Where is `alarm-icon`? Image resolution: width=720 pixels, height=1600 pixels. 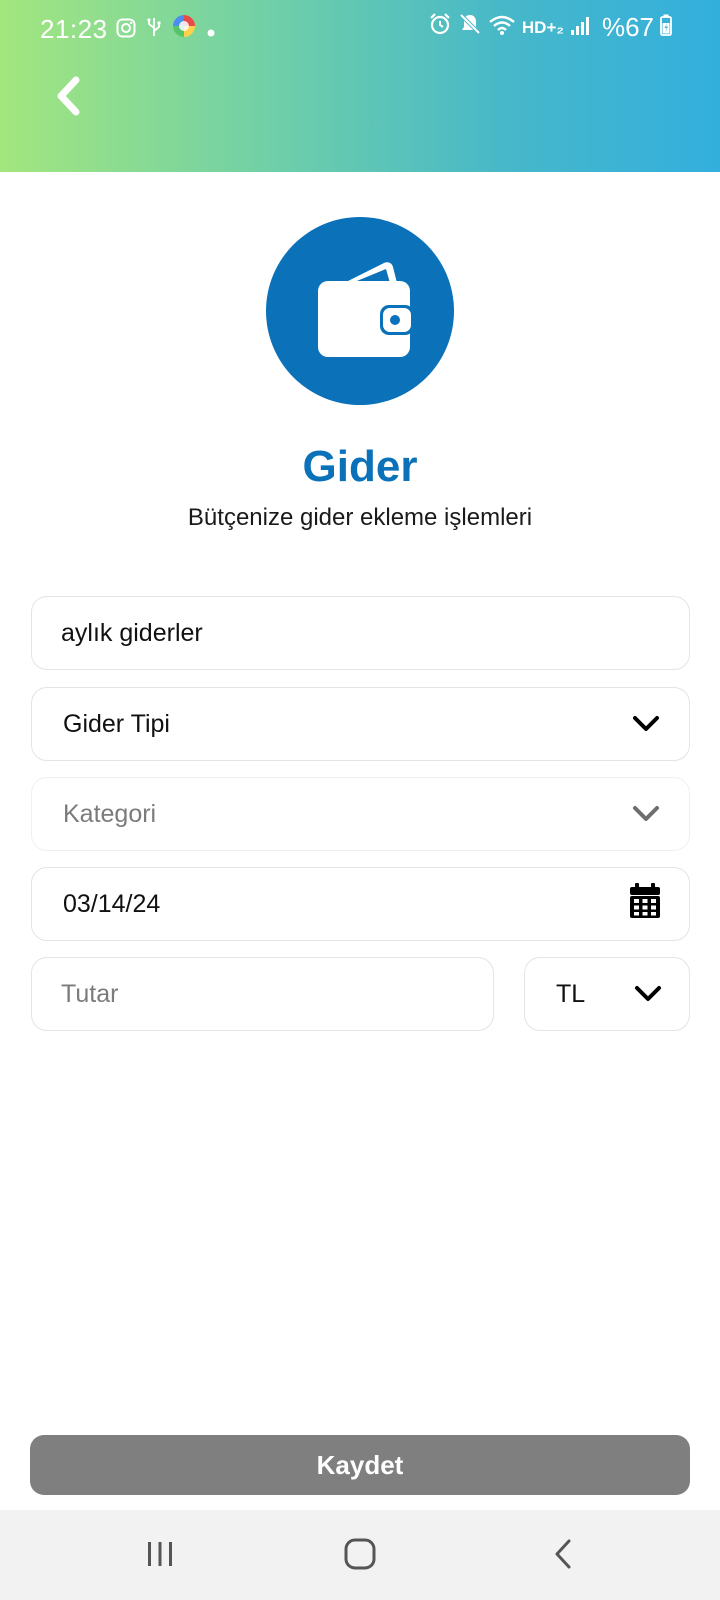
alarm-icon is located at coordinates (440, 27).